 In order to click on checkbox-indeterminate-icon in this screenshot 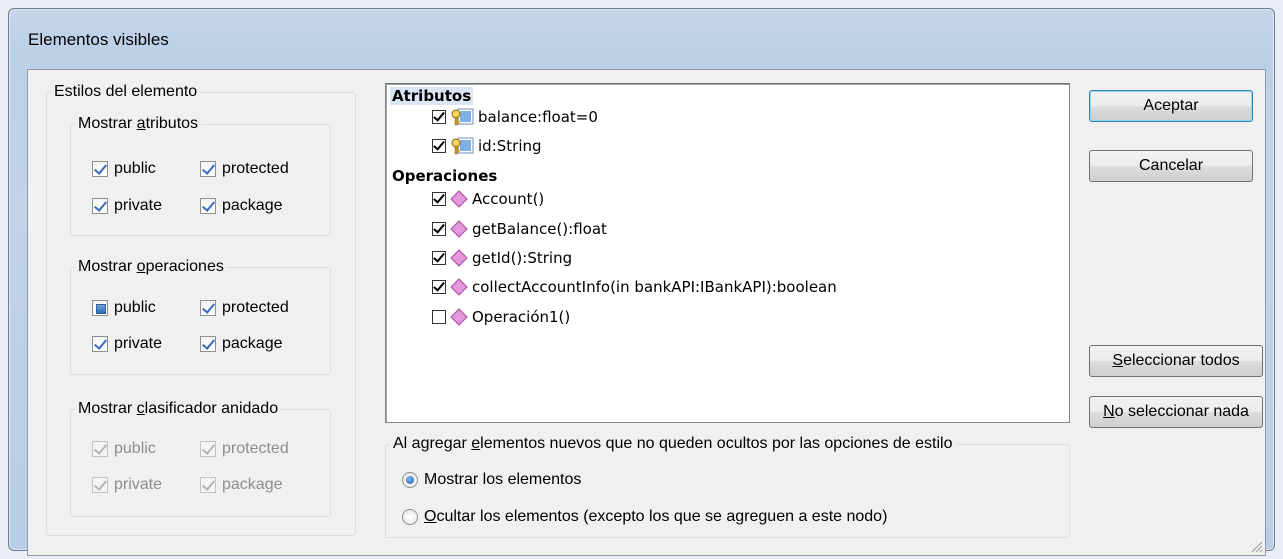, I will do `click(100, 308)`.